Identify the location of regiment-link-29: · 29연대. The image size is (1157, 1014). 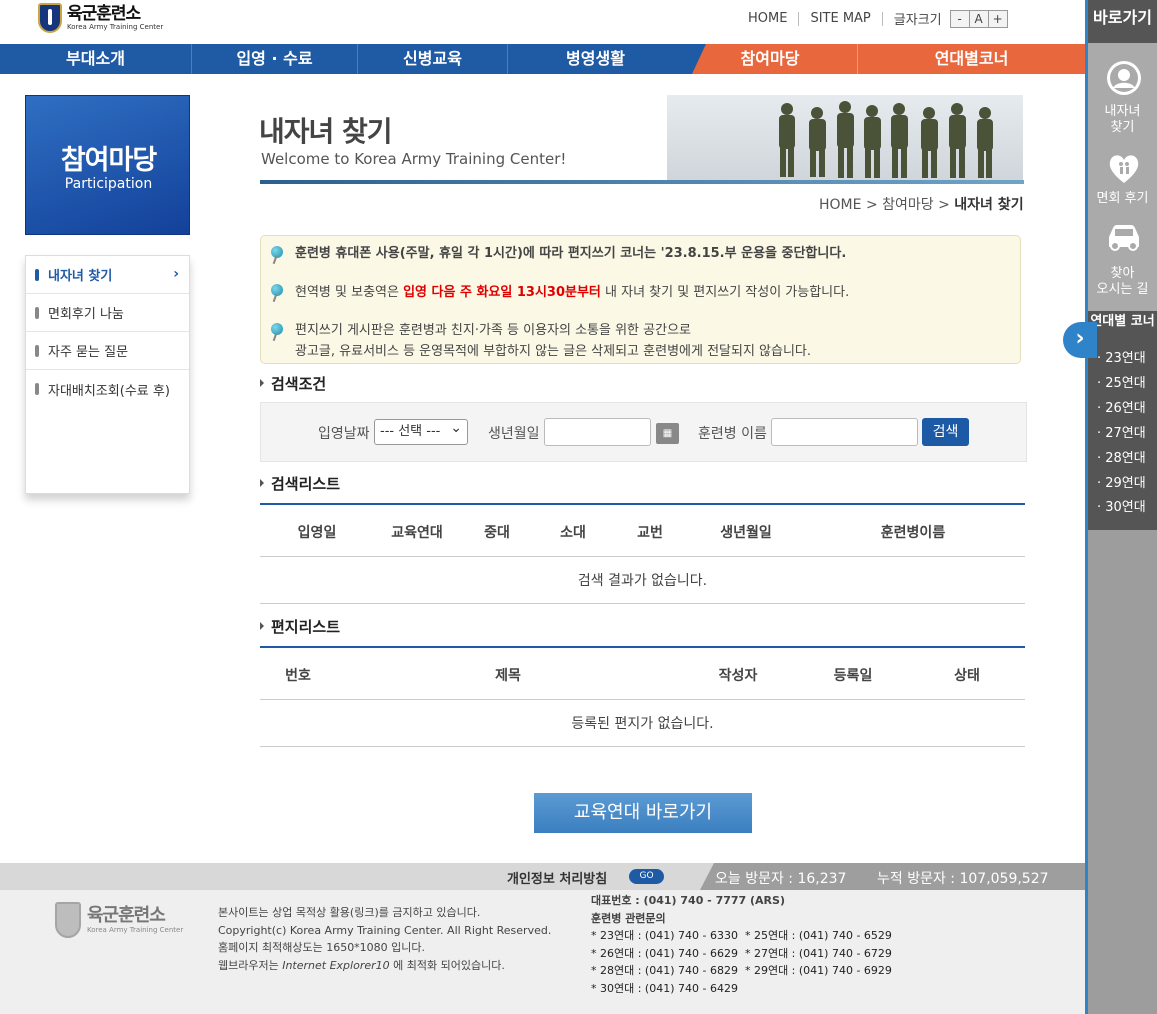
(1121, 481).